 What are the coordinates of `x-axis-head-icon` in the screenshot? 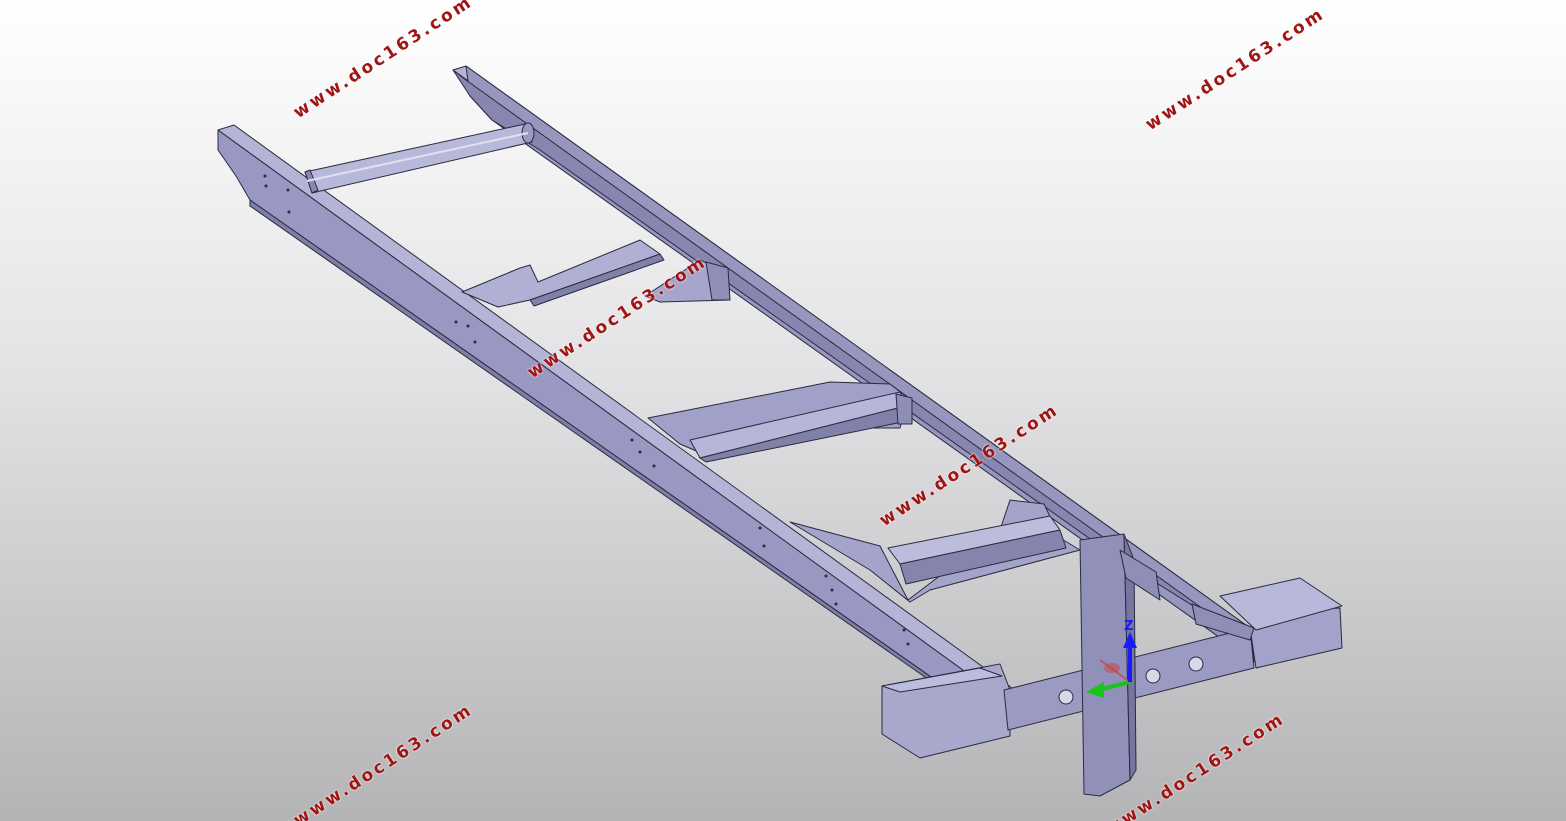 It's located at (1112, 668).